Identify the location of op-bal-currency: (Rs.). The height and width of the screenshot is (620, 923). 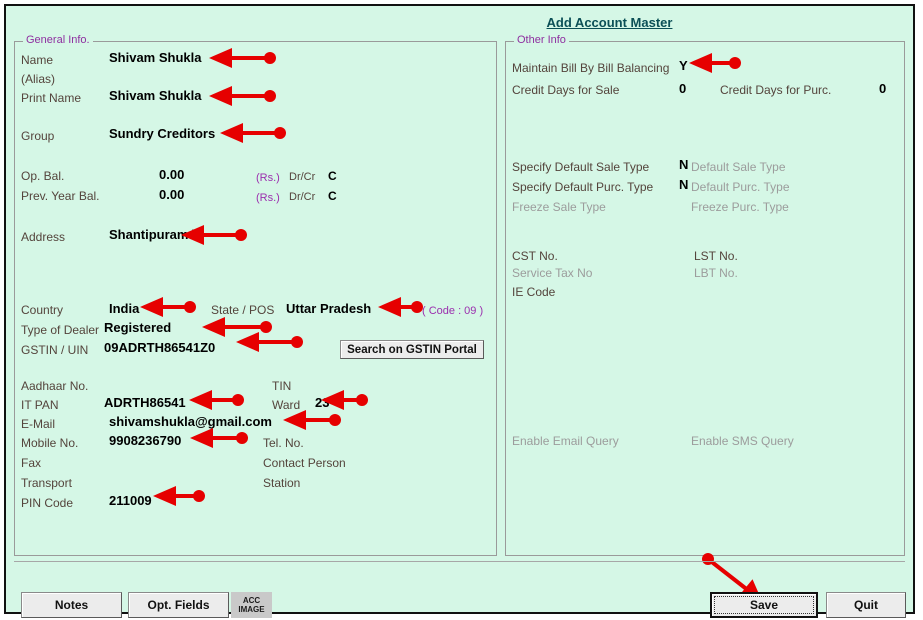
(268, 178).